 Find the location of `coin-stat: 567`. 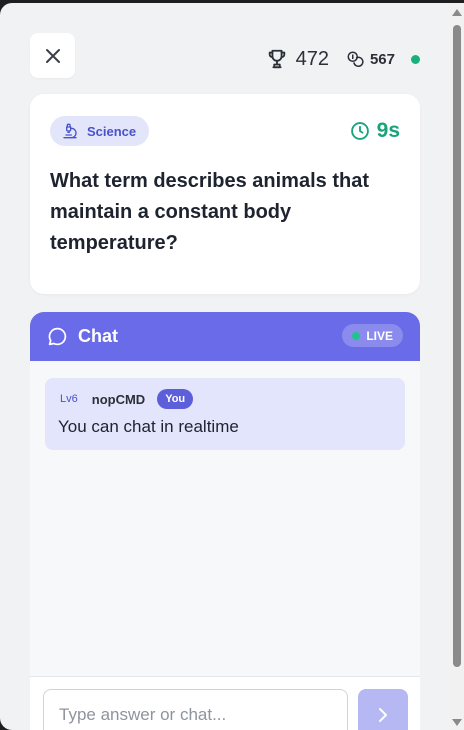

coin-stat: 567 is located at coordinates (370, 59).